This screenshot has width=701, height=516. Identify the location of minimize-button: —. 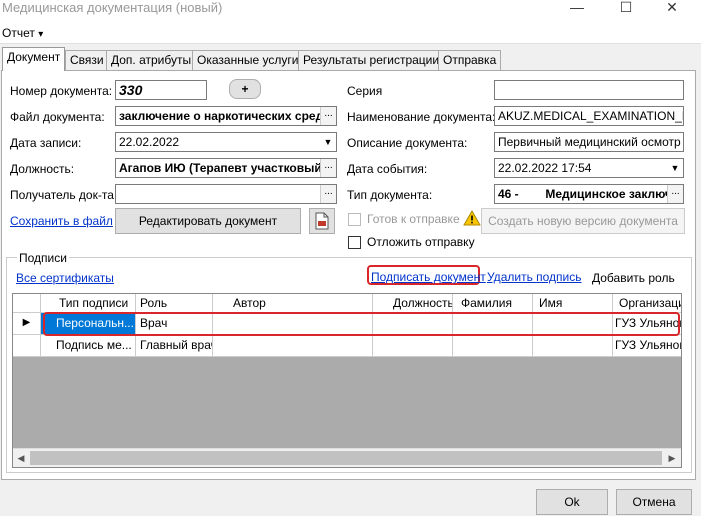
(577, 9).